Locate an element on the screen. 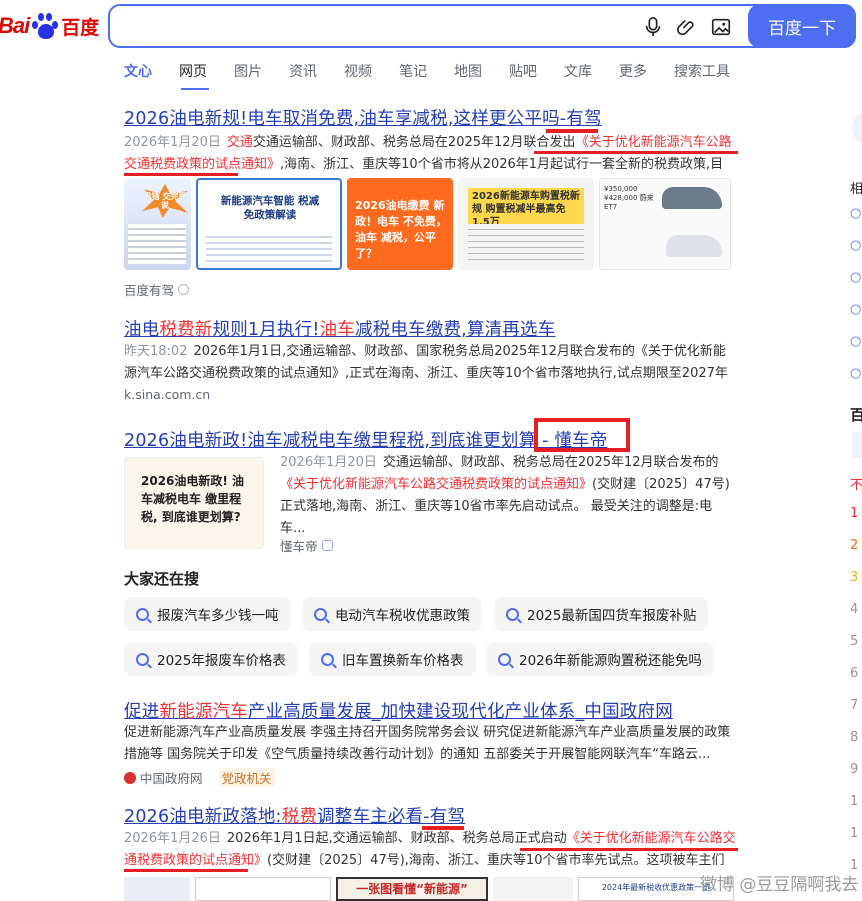 The width and height of the screenshot is (862, 901). sidebar-fragment is located at coordinates (857, 445).